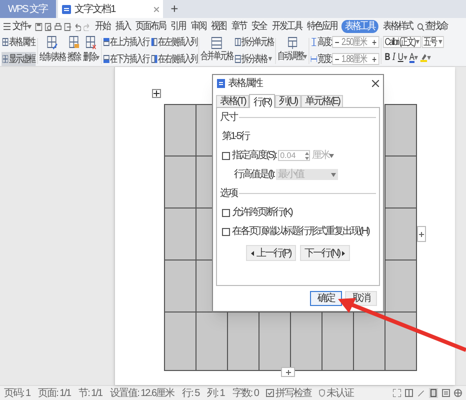  Describe the element at coordinates (52, 43) in the screenshot. I see `table-pencil-icon` at that location.